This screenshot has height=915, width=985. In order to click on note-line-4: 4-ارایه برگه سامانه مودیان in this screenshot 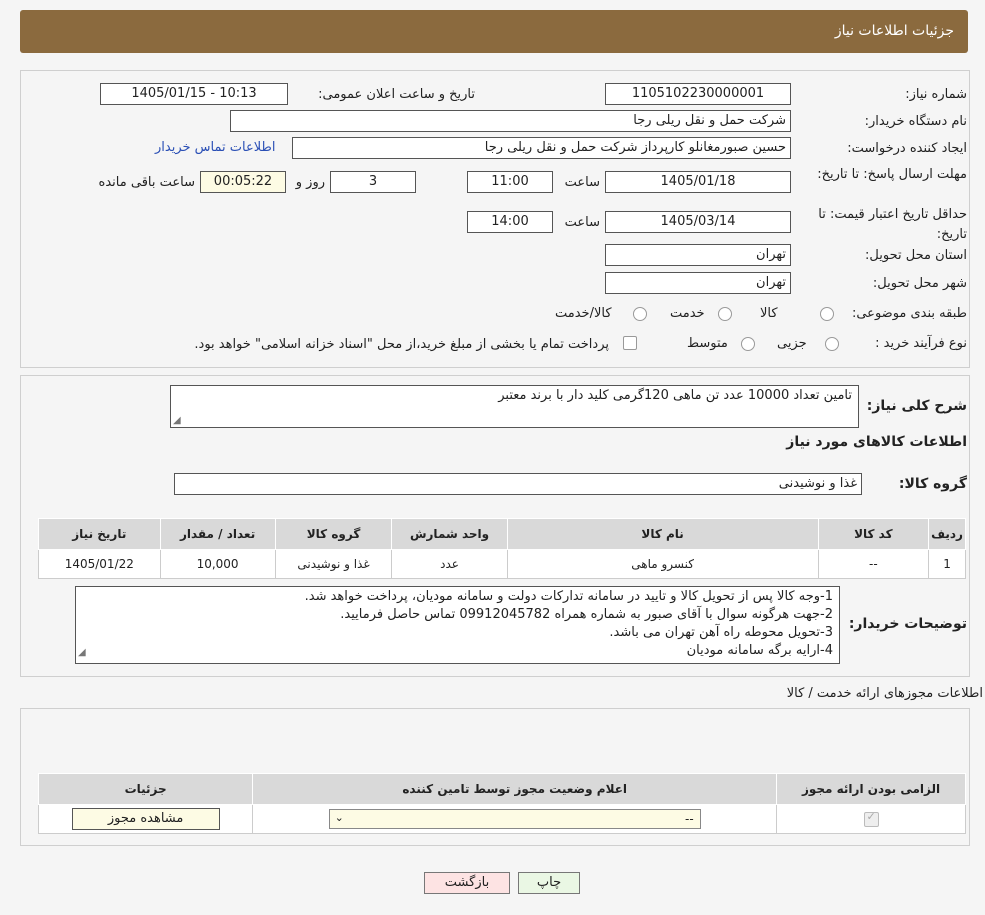, I will do `click(759, 650)`.